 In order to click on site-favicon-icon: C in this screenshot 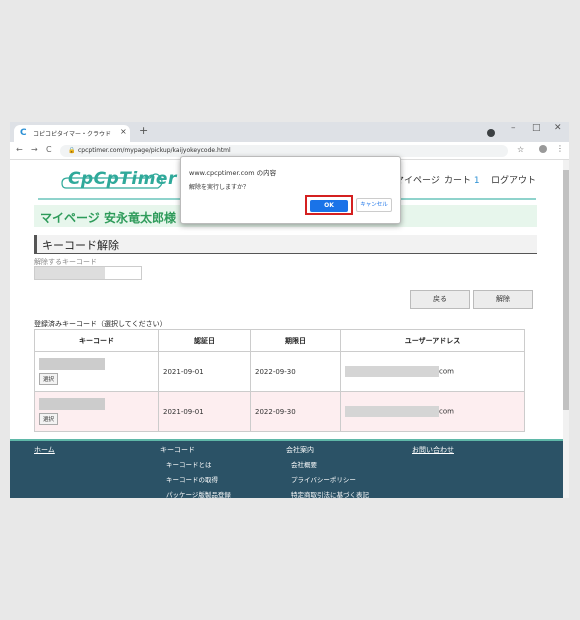, I will do `click(23, 133)`.